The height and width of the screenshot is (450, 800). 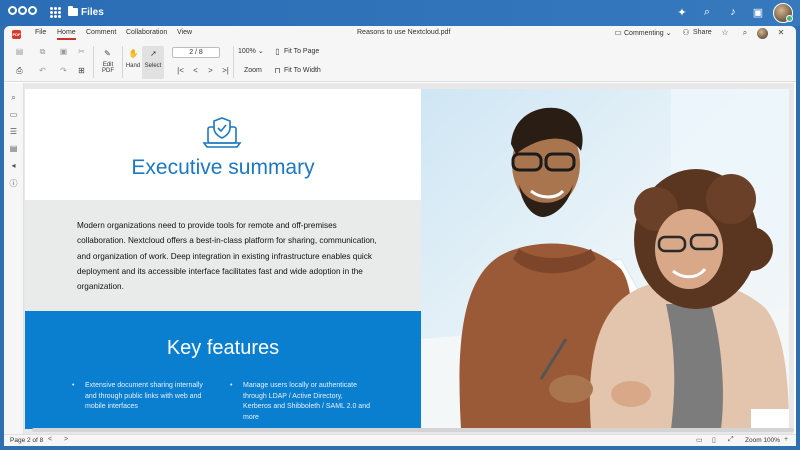 I want to click on app-name: Files, so click(x=92, y=12).